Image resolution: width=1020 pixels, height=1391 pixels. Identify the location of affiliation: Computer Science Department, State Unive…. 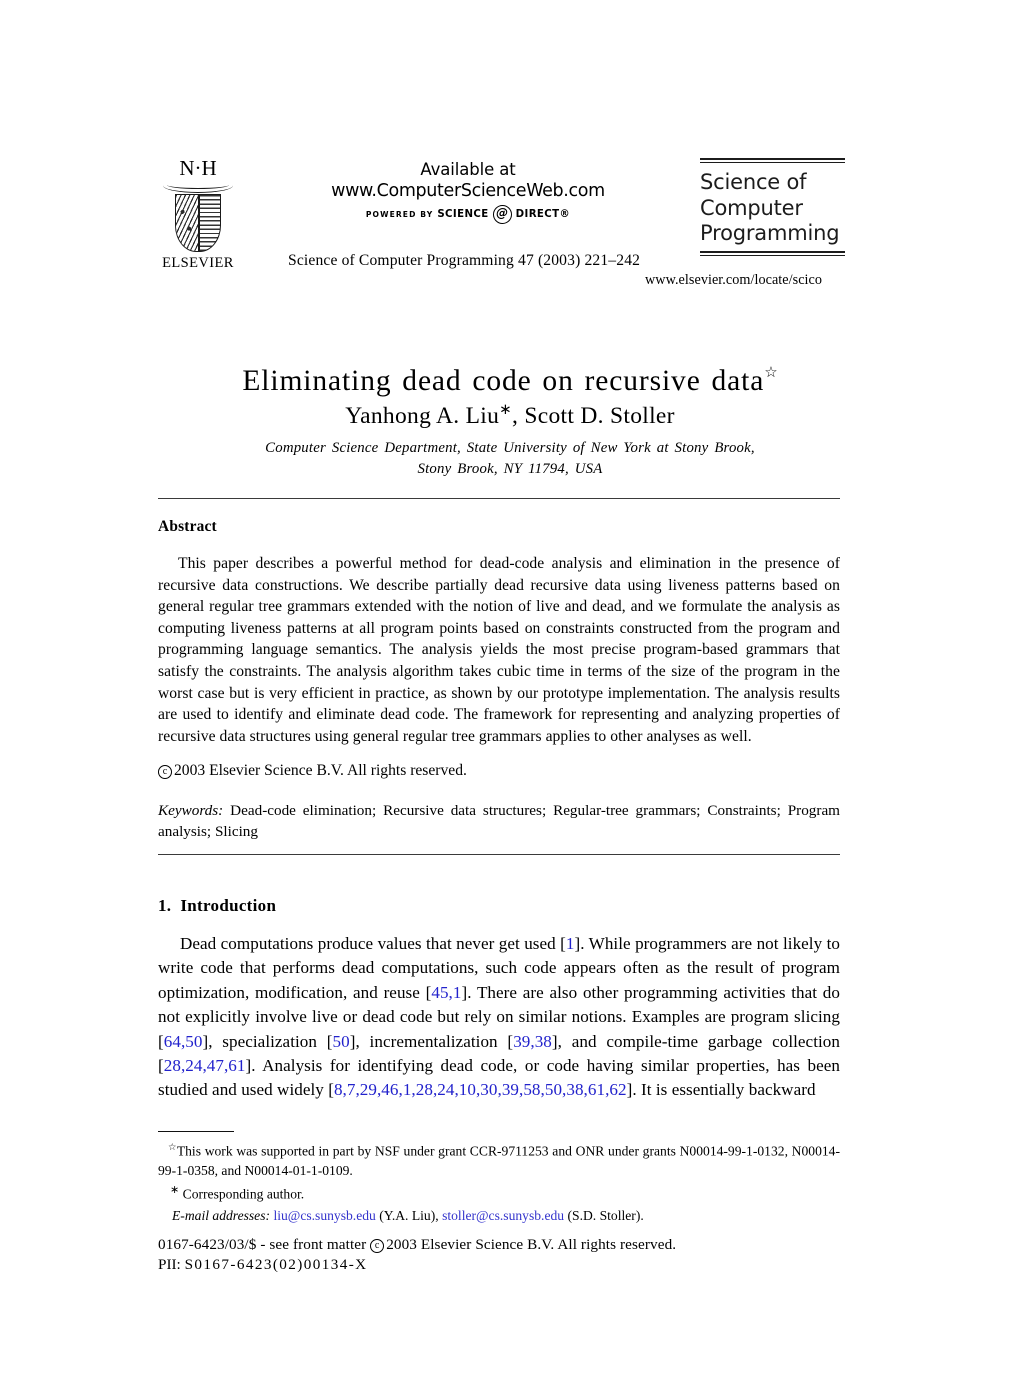
(510, 459).